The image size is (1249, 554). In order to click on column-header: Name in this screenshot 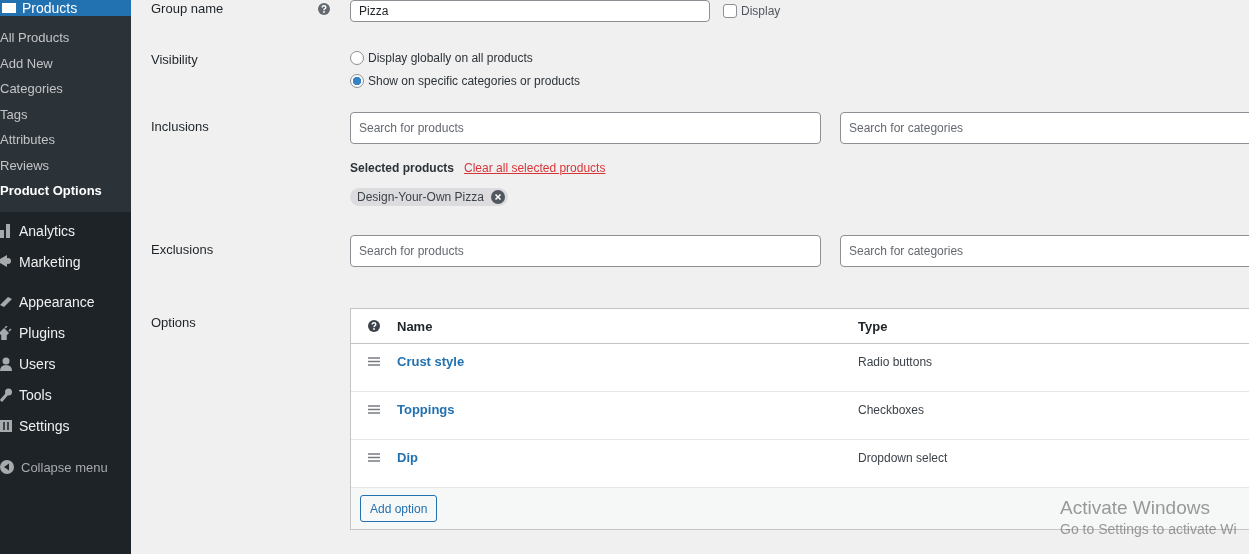, I will do `click(415, 326)`.